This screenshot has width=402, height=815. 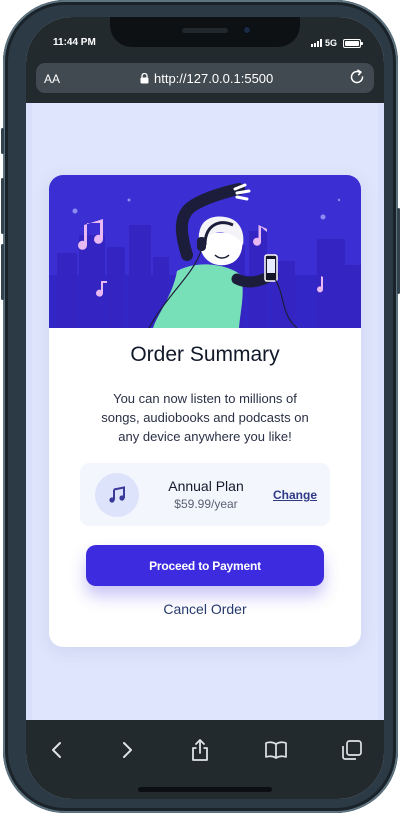 What do you see at coordinates (353, 43) in the screenshot?
I see `battery-icon` at bounding box center [353, 43].